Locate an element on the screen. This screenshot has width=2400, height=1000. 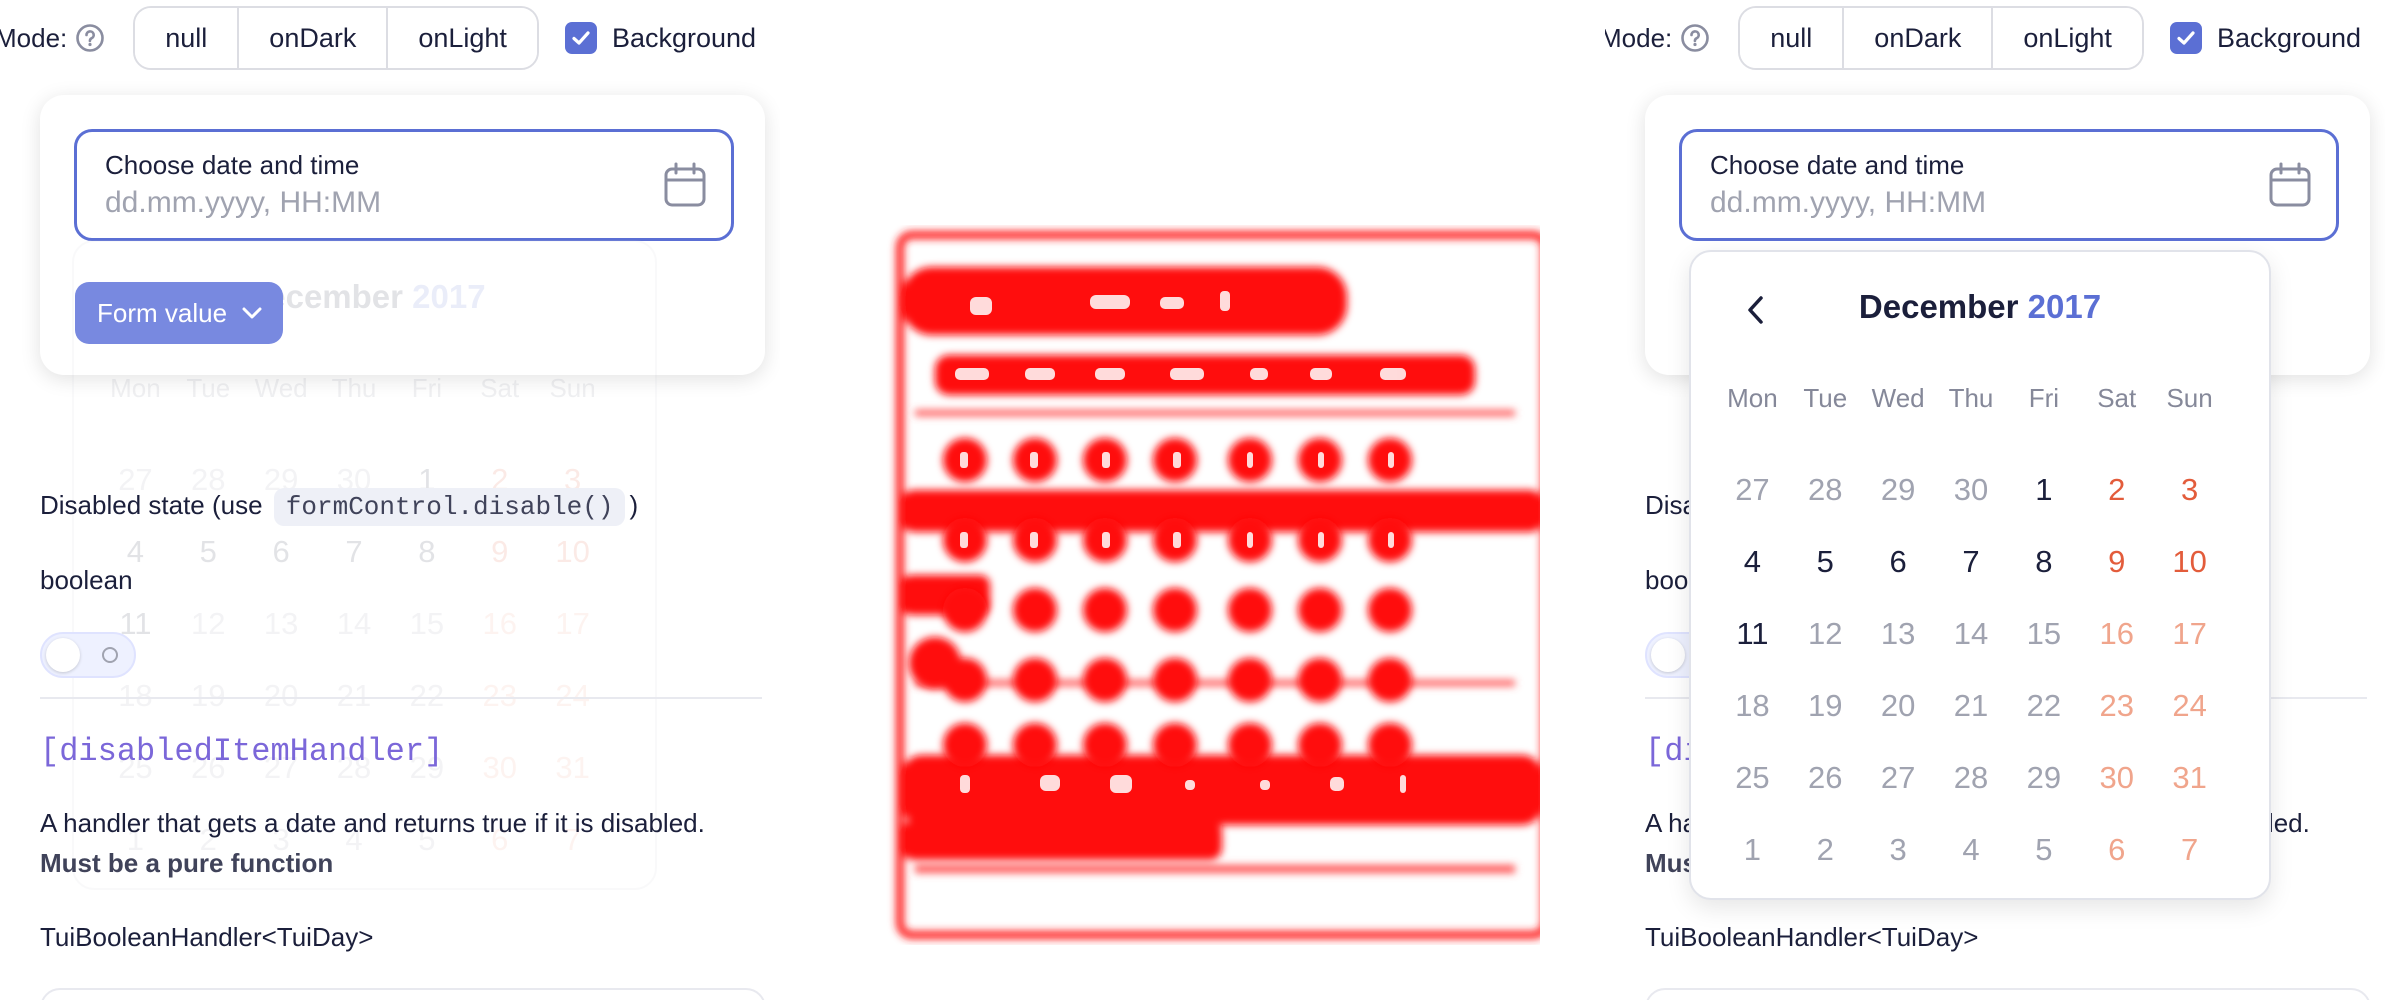
check-icon is located at coordinates (2186, 38).